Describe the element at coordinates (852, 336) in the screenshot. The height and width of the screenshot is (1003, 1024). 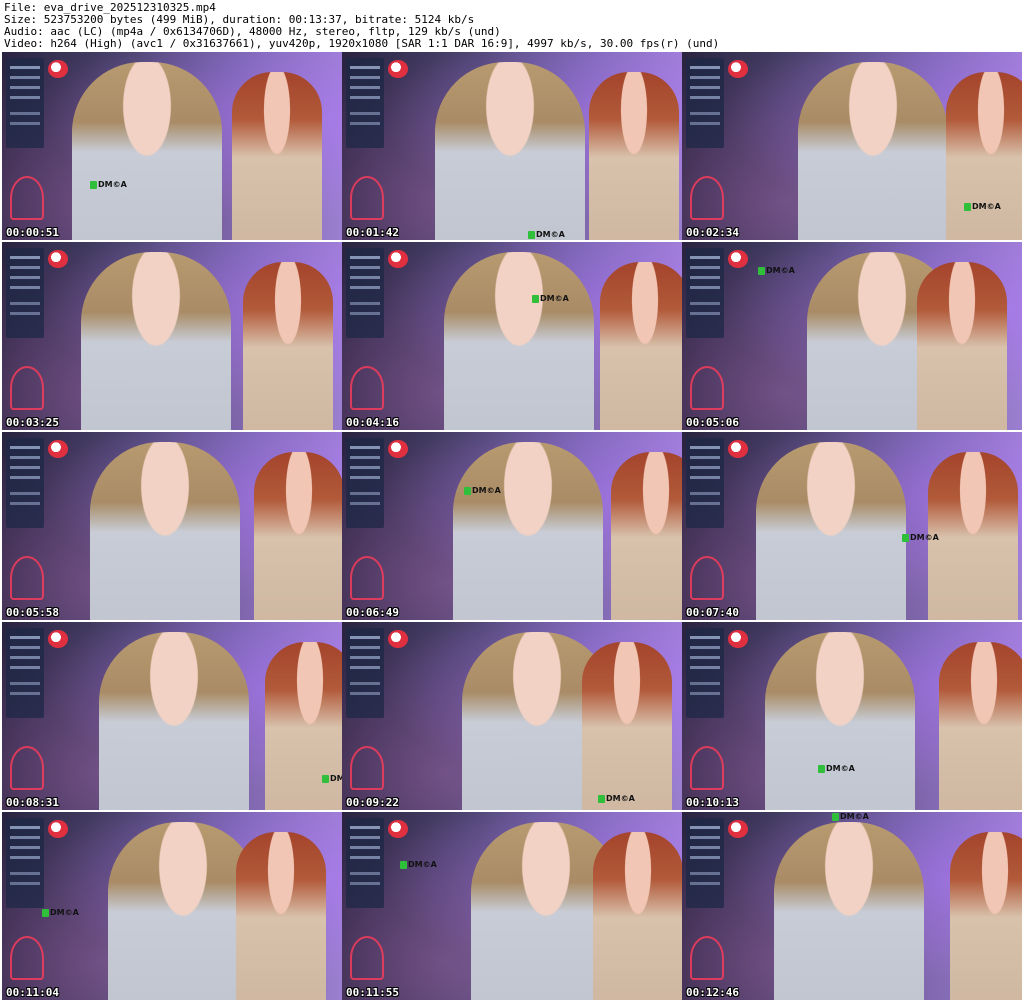
I see `video-frame-thumbnail: DM©A 00:05:06` at that location.